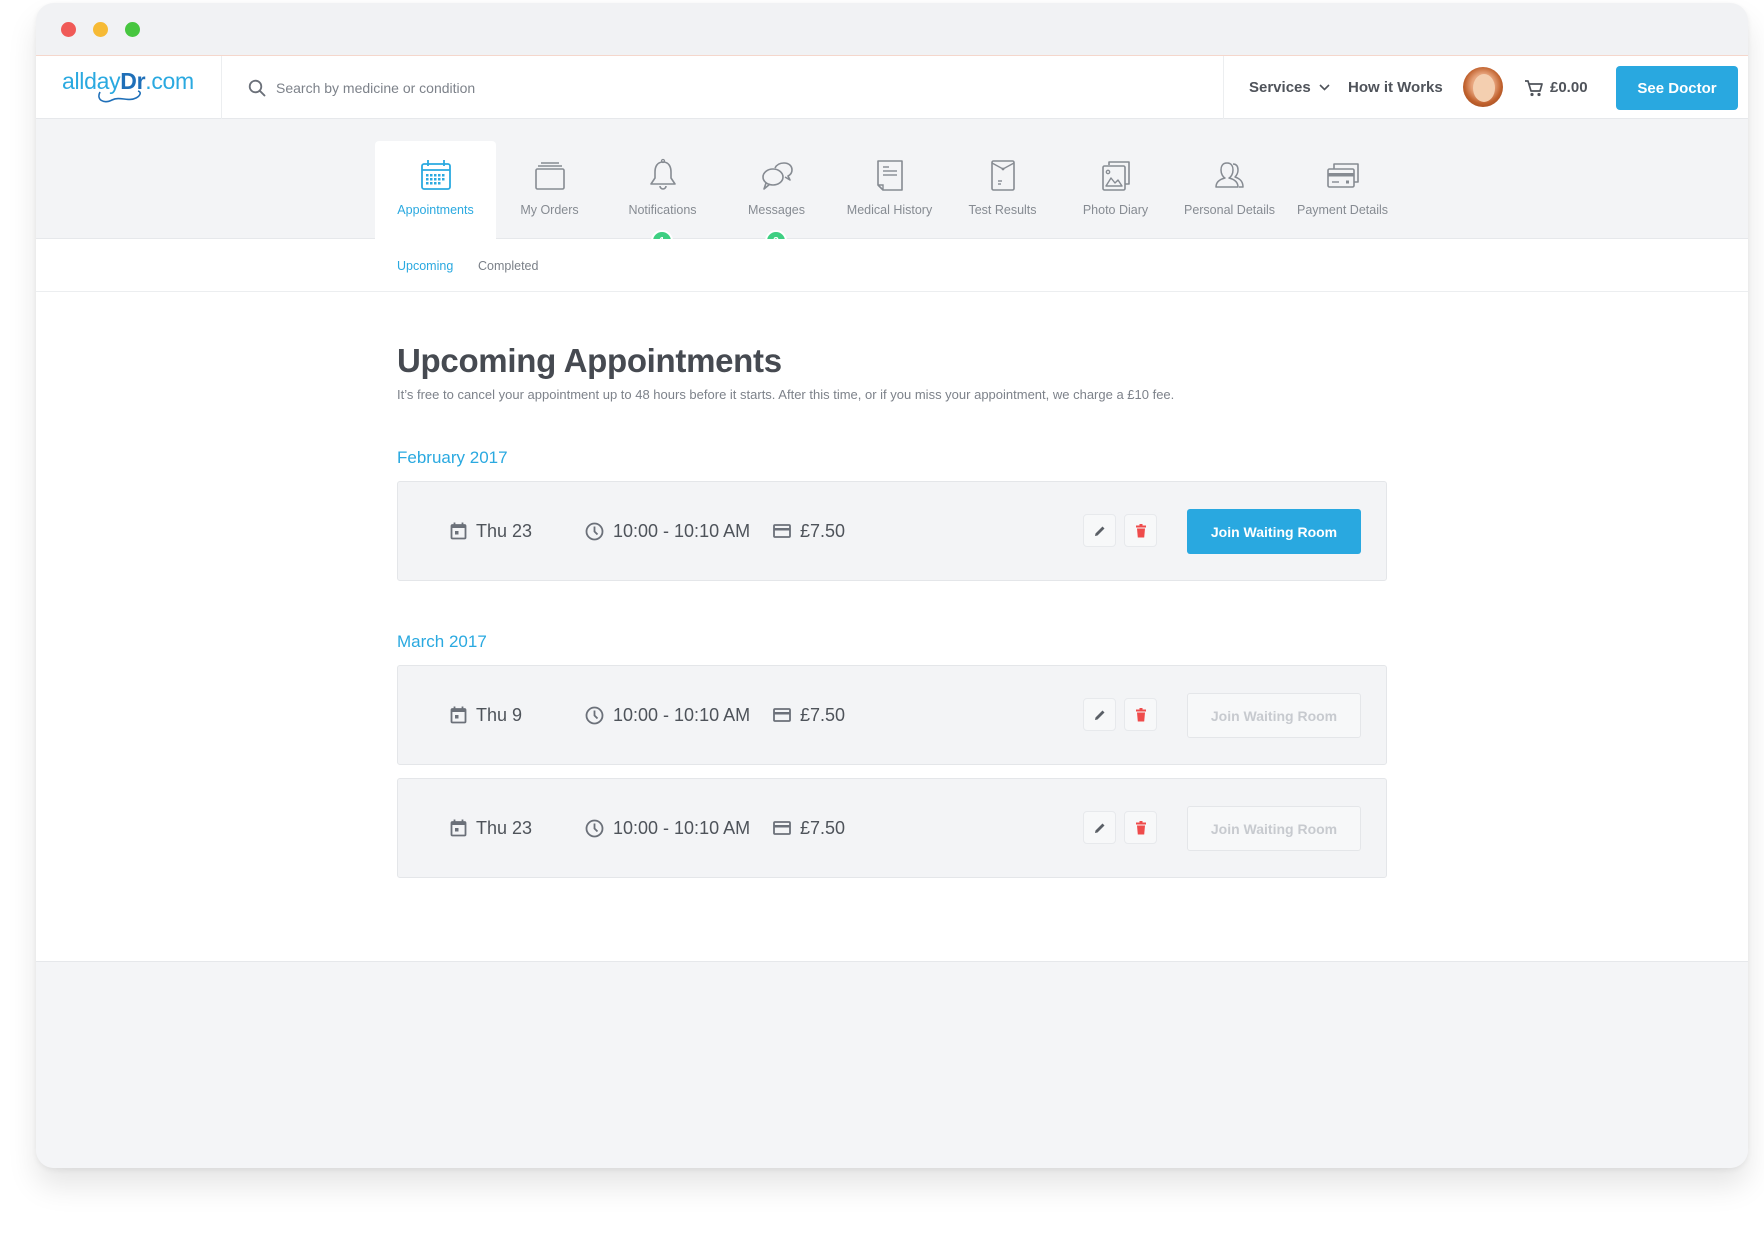 The image size is (1764, 1236). What do you see at coordinates (1534, 87) in the screenshot?
I see `cart-icon` at bounding box center [1534, 87].